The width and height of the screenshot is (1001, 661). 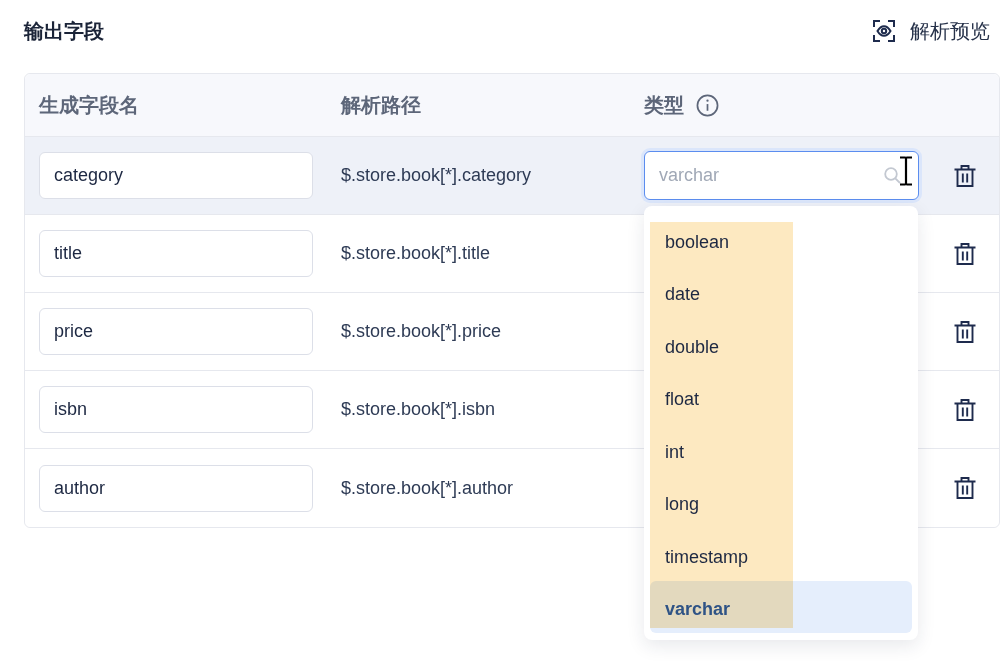 What do you see at coordinates (781, 554) in the screenshot?
I see `dropdown-option: timestamp` at bounding box center [781, 554].